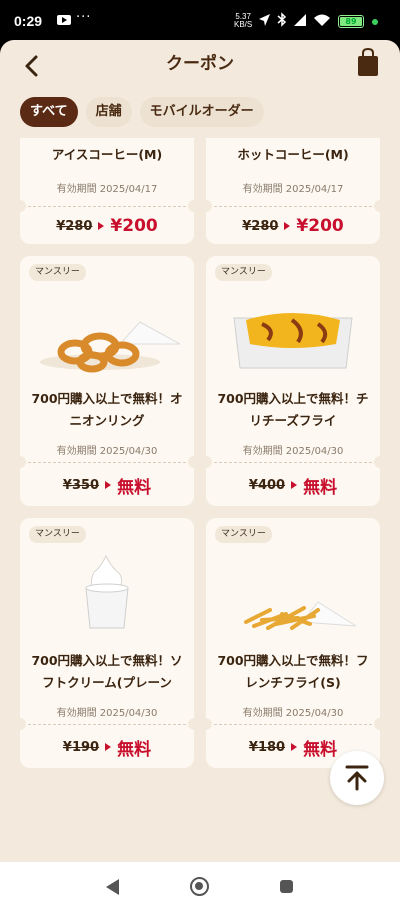 The width and height of the screenshot is (400, 911). Describe the element at coordinates (264, 19) in the screenshot. I see `location-icon` at that location.